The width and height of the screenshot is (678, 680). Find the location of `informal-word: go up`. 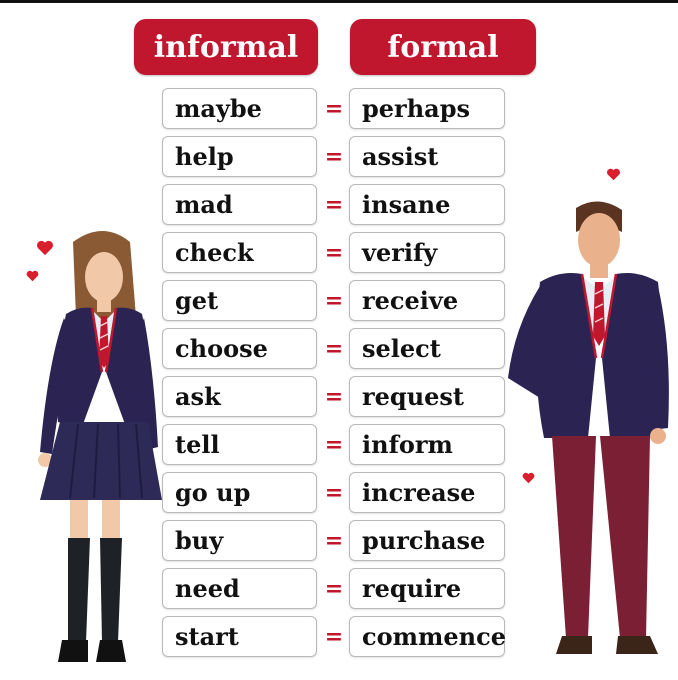

informal-word: go up is located at coordinates (239, 492).